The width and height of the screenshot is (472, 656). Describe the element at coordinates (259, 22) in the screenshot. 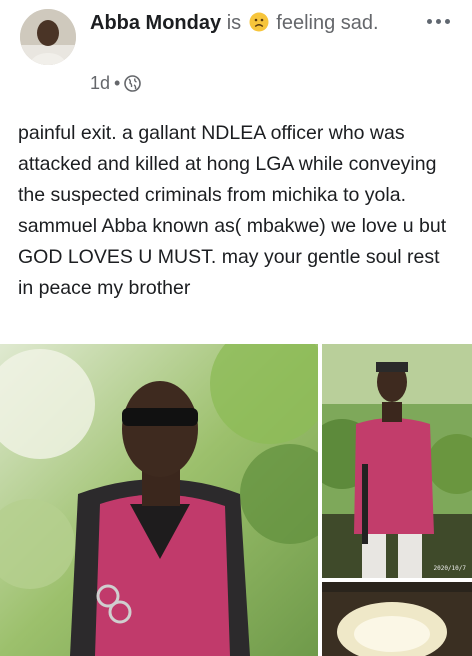

I see `sad-face-icon` at that location.